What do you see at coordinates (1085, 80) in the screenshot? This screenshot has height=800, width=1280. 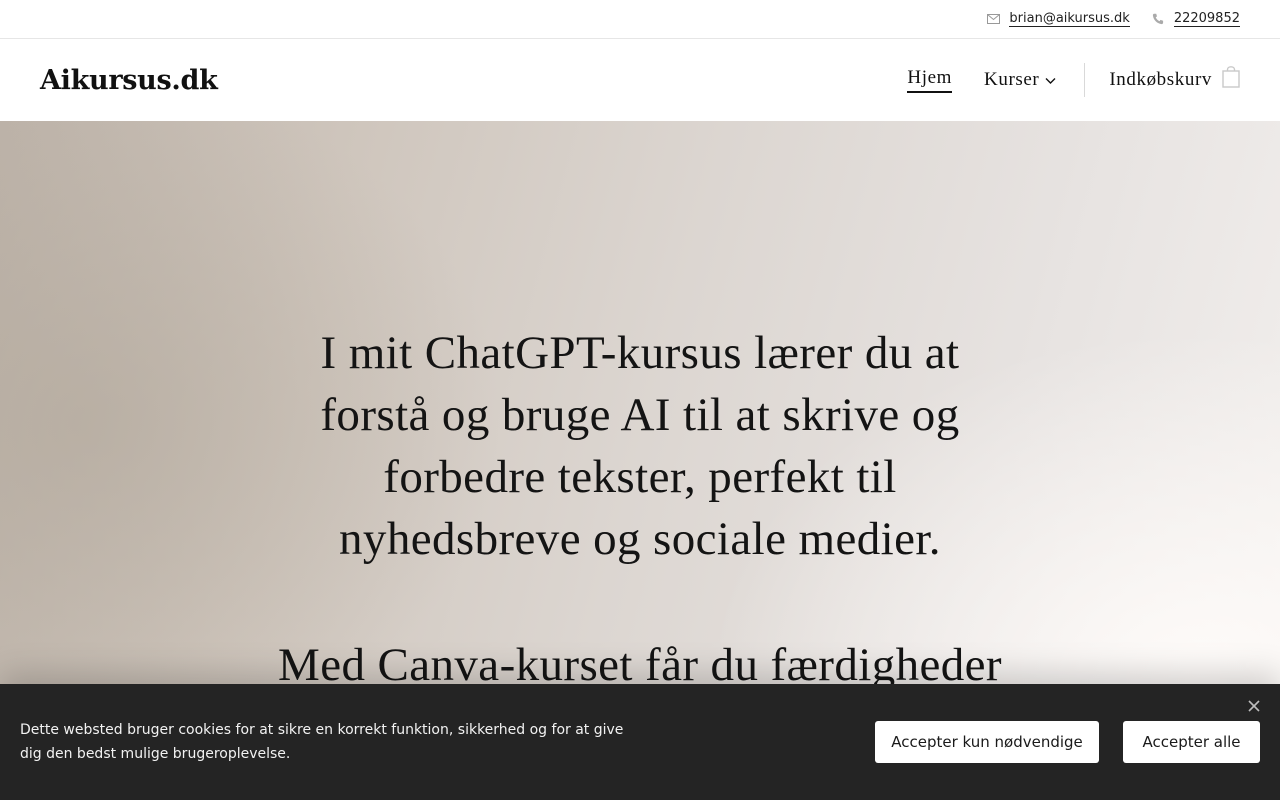 I see `nav-divider` at bounding box center [1085, 80].